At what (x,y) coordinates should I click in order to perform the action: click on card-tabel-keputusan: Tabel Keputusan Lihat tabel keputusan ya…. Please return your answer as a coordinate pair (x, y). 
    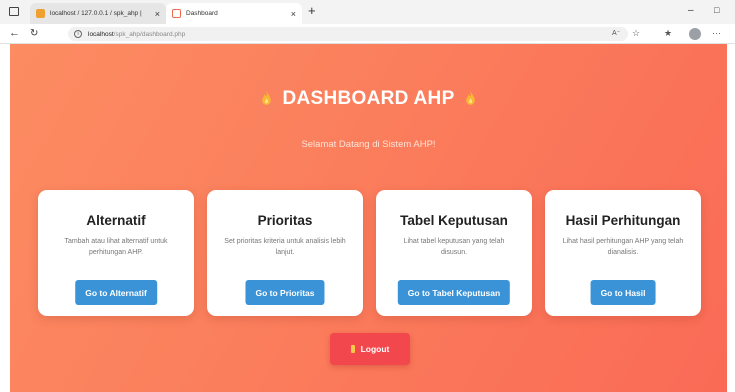
    Looking at the image, I should click on (454, 253).